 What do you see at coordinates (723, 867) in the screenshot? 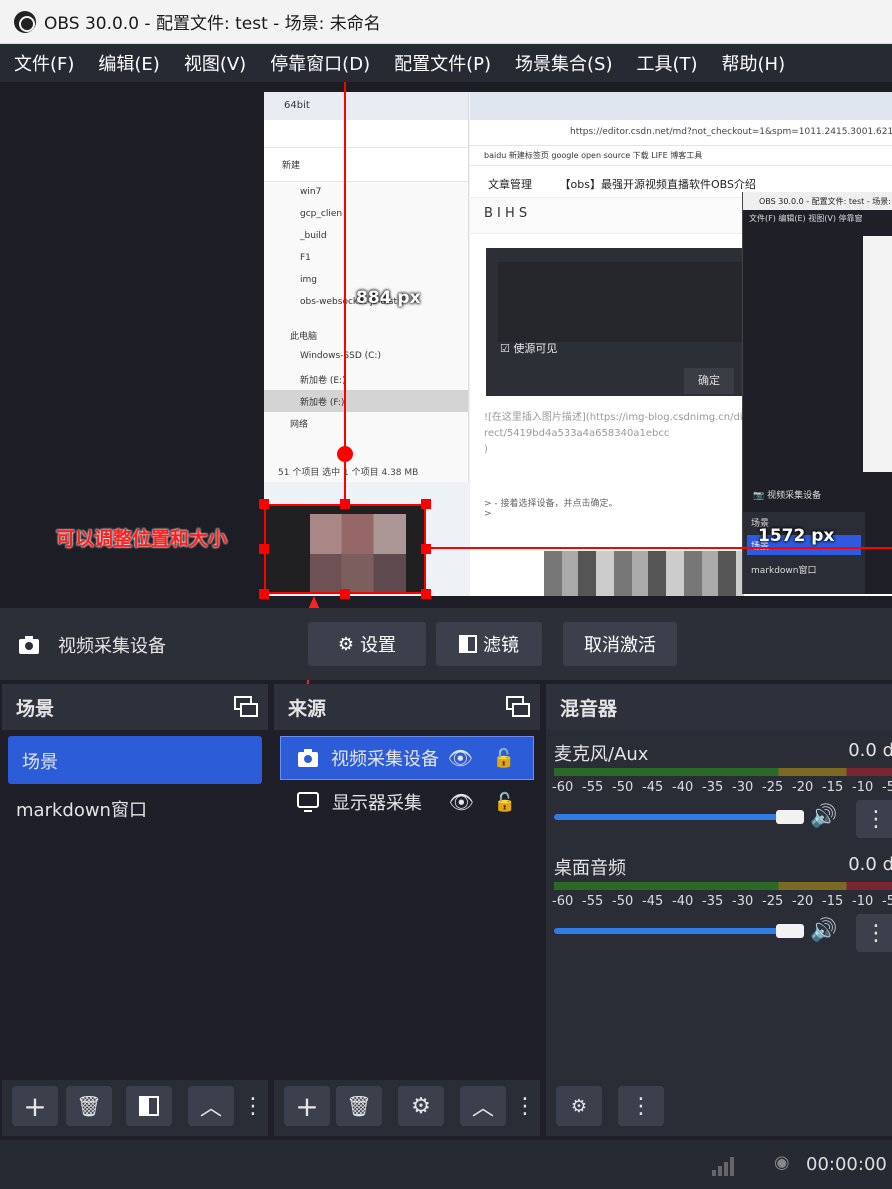
I see `mixer-channel: 桌面音频 0.0 d` at bounding box center [723, 867].